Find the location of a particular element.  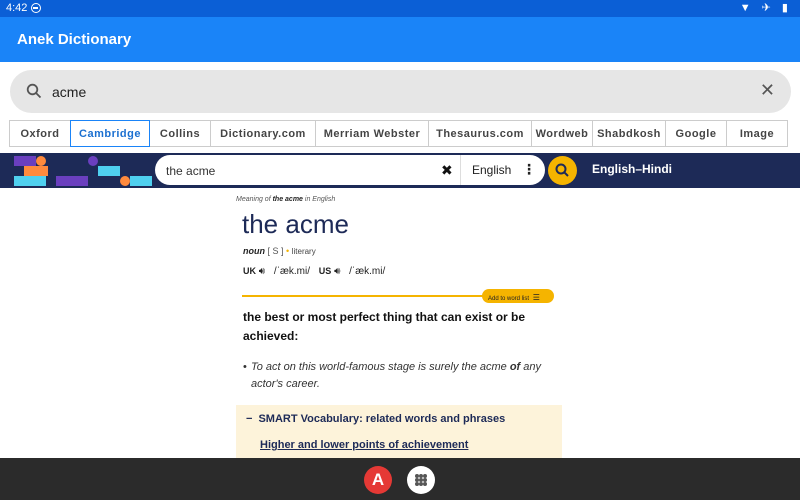

add-to-word-list-button: Add to word list ☰ is located at coordinates (518, 296).